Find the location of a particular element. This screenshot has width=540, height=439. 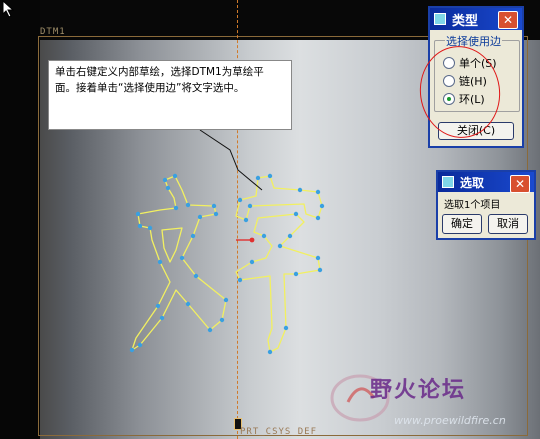

watermark-title: 野火论坛 is located at coordinates (418, 390).